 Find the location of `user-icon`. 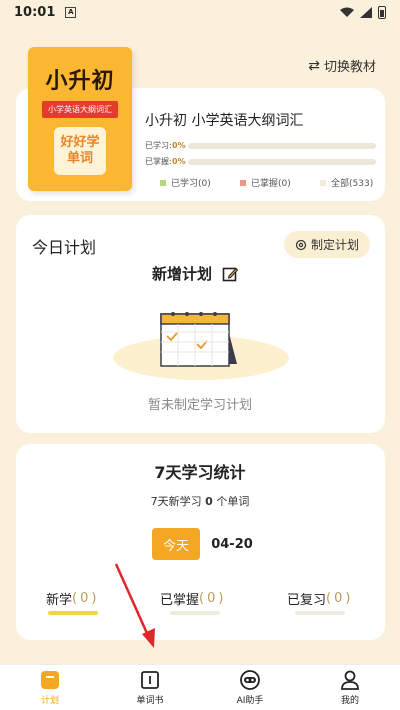

user-icon is located at coordinates (350, 680).